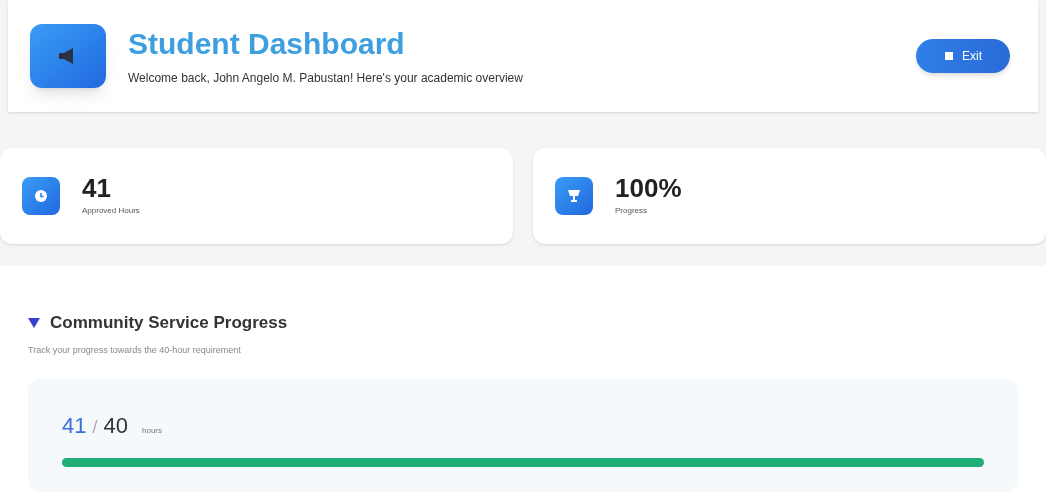 The image size is (1046, 492). I want to click on total-hours: 40, so click(115, 426).